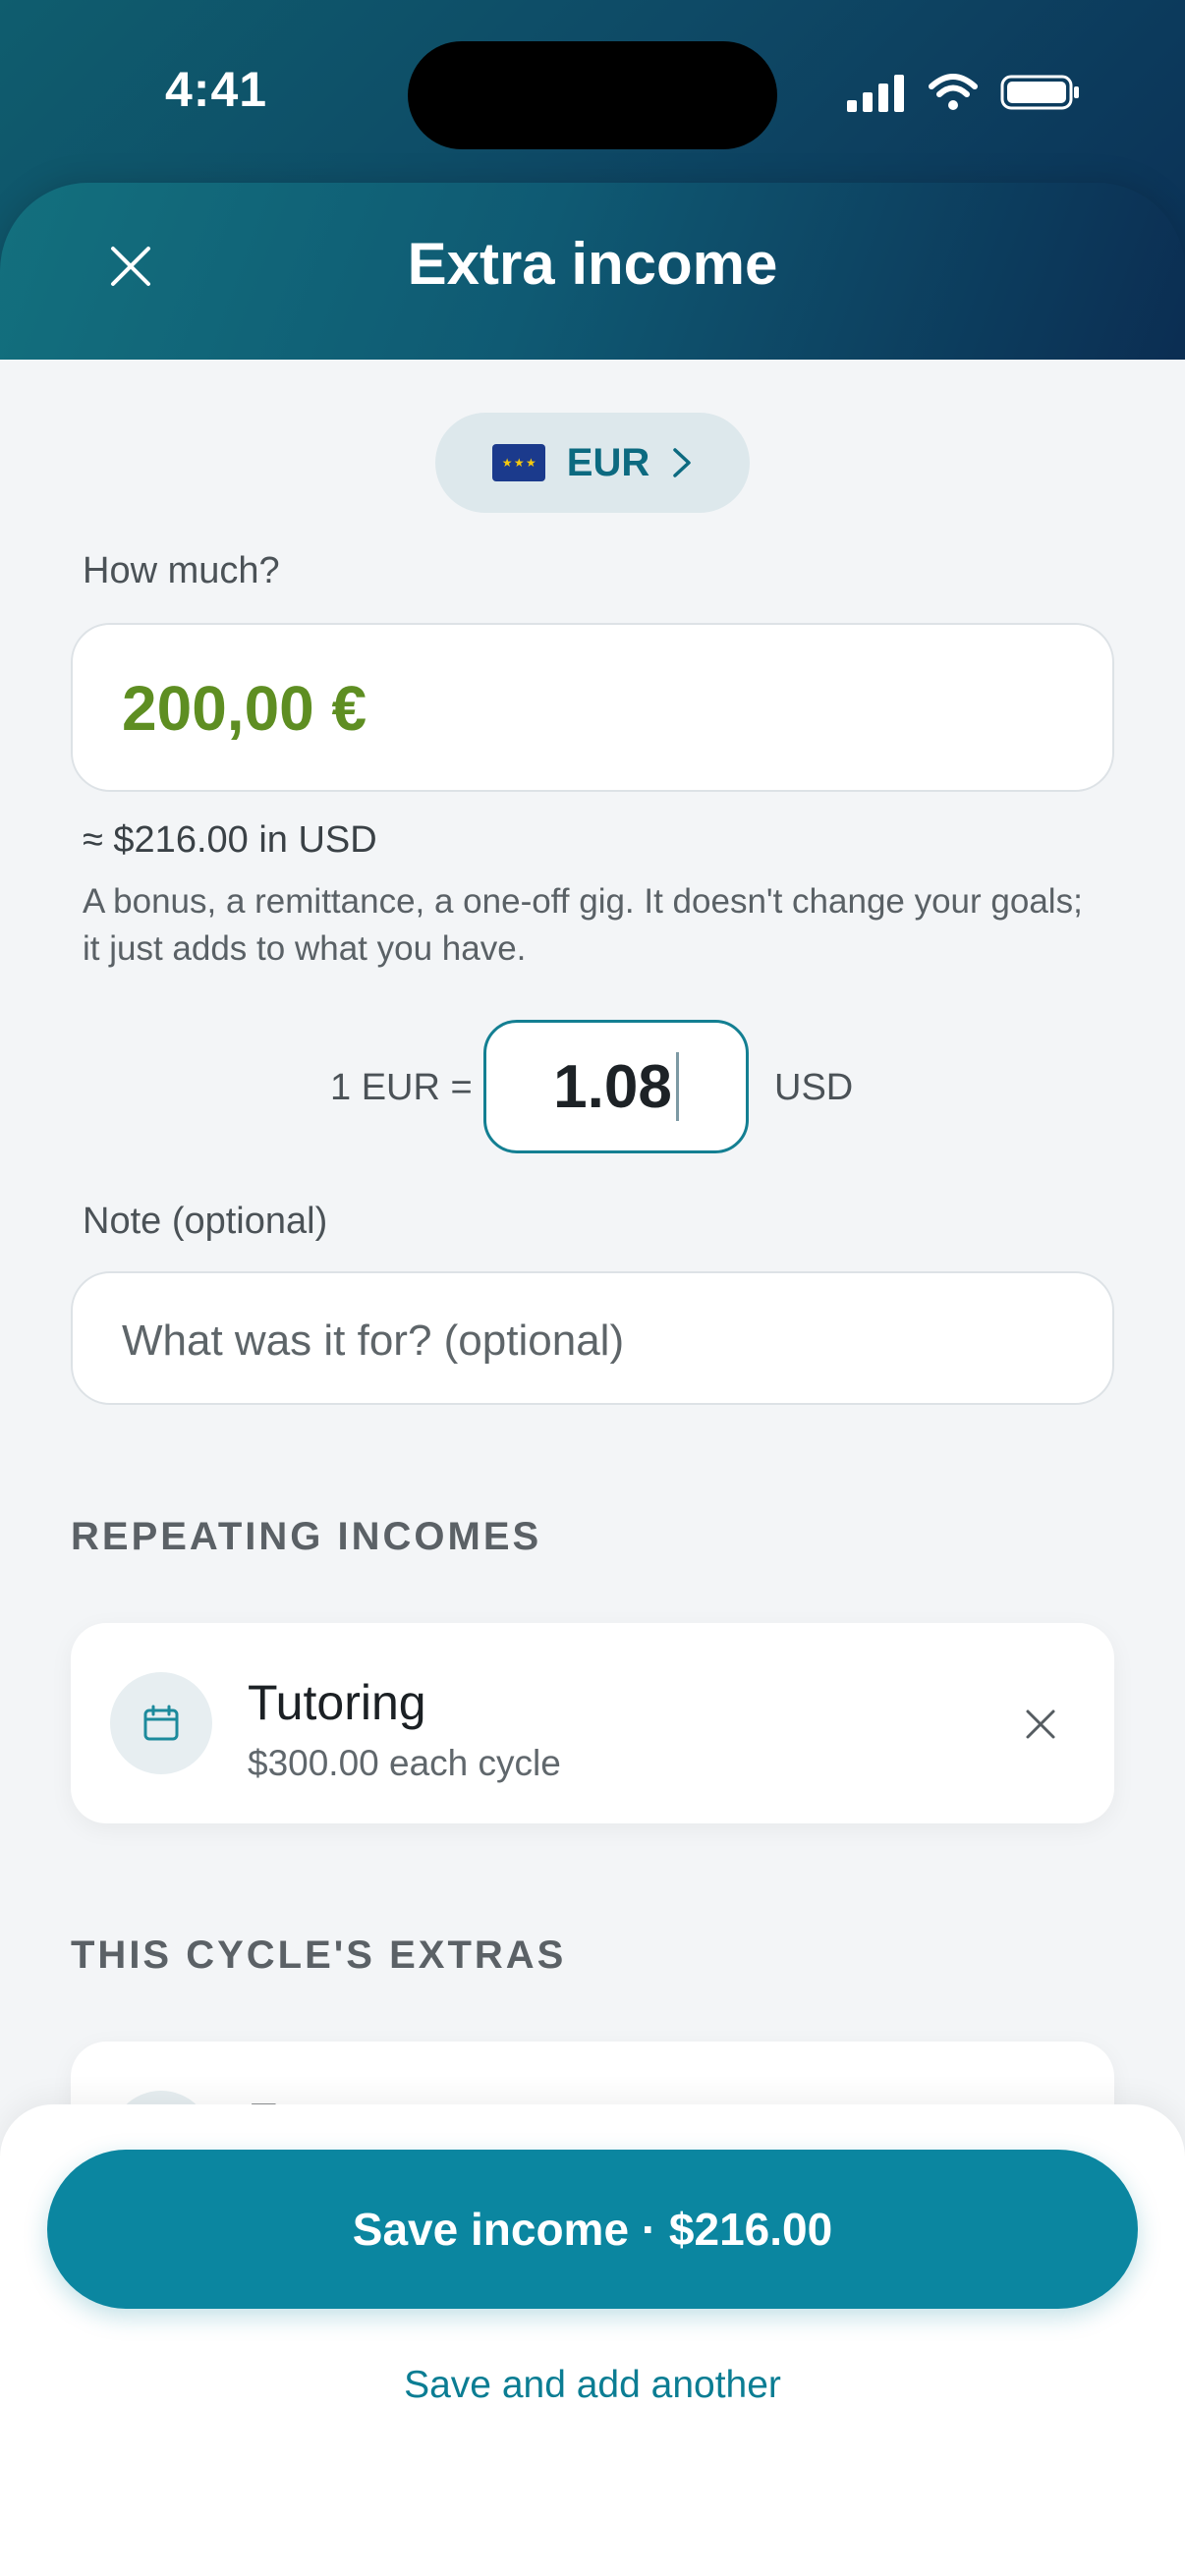  What do you see at coordinates (319, 1955) in the screenshot?
I see `cycle-extras-title: THIS CYCLE'S EXTRAS` at bounding box center [319, 1955].